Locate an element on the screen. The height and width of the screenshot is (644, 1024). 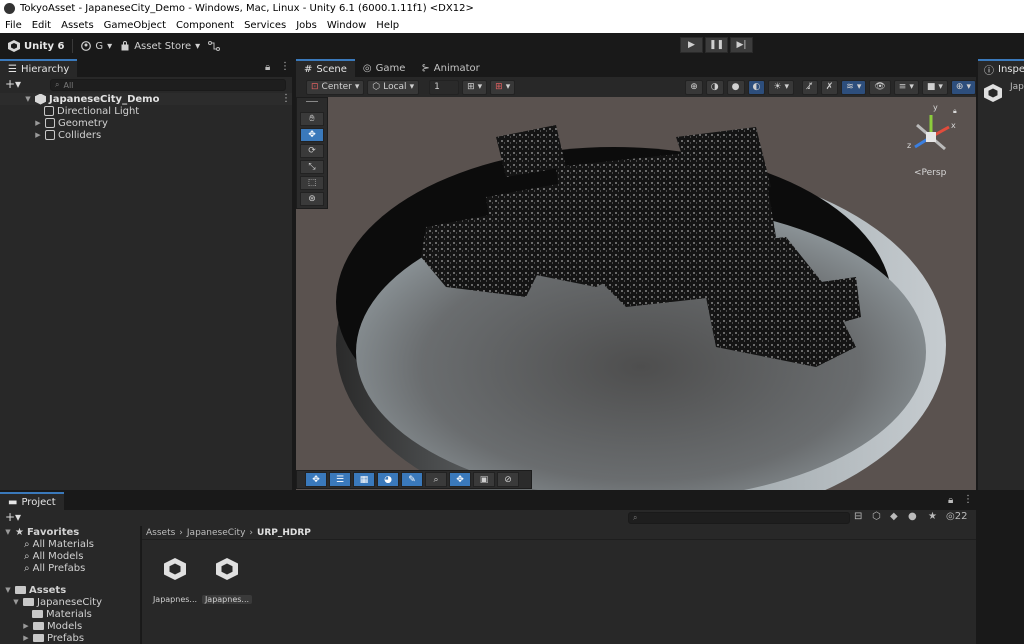
menu-file: File is located at coordinates (13, 25).